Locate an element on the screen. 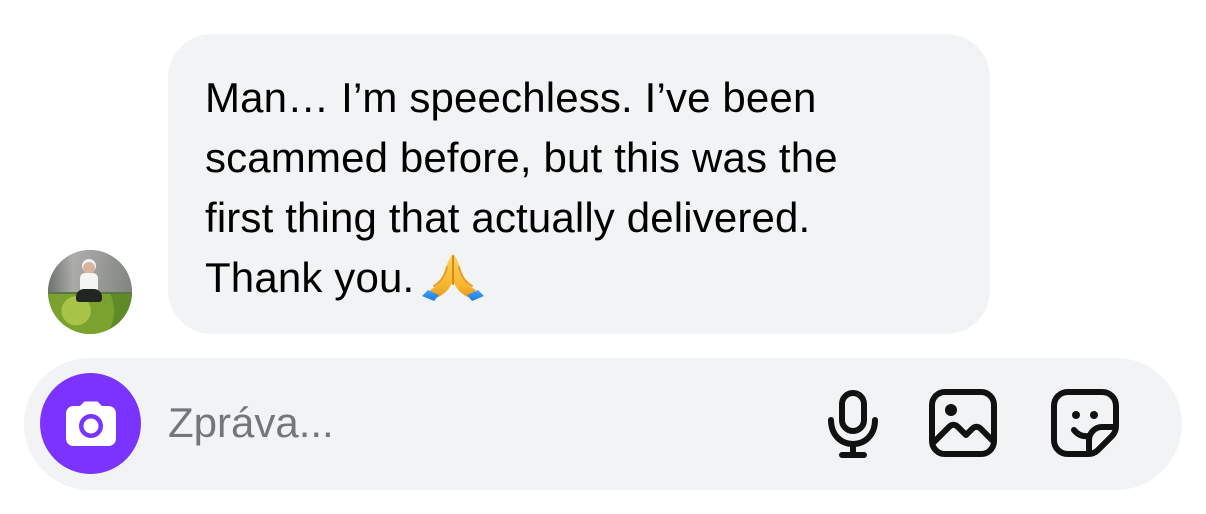 Image resolution: width=1206 pixels, height=514 pixels. message-input is located at coordinates (448, 423).